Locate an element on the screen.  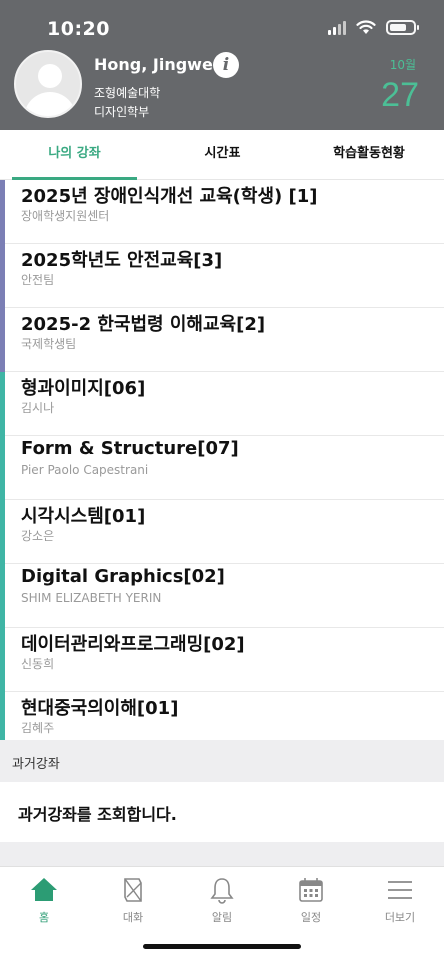
calendar-icon is located at coordinates (311, 890).